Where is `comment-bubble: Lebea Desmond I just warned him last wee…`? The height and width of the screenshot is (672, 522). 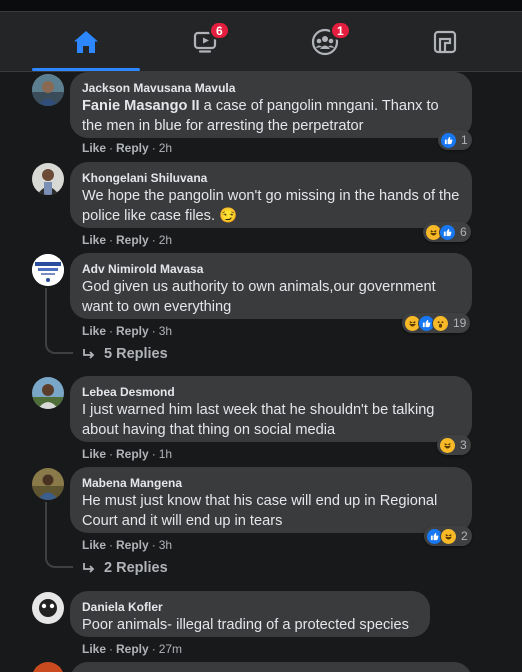 comment-bubble: Lebea Desmond I just warned him last wee… is located at coordinates (271, 409).